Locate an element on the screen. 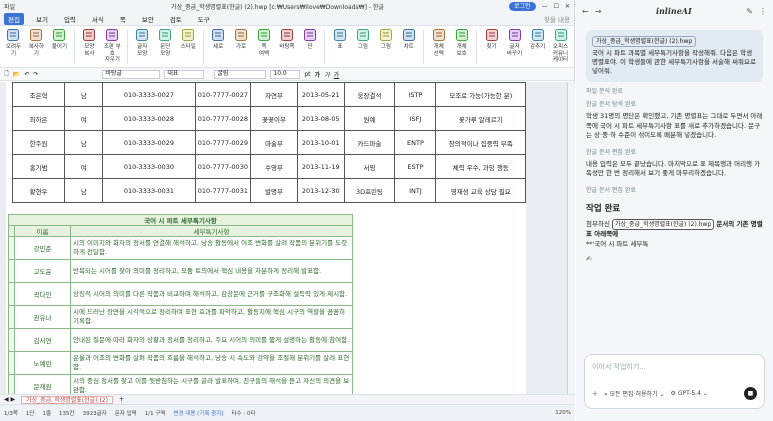 The image size is (773, 421). italic-icon: 가 is located at coordinates (327, 74).